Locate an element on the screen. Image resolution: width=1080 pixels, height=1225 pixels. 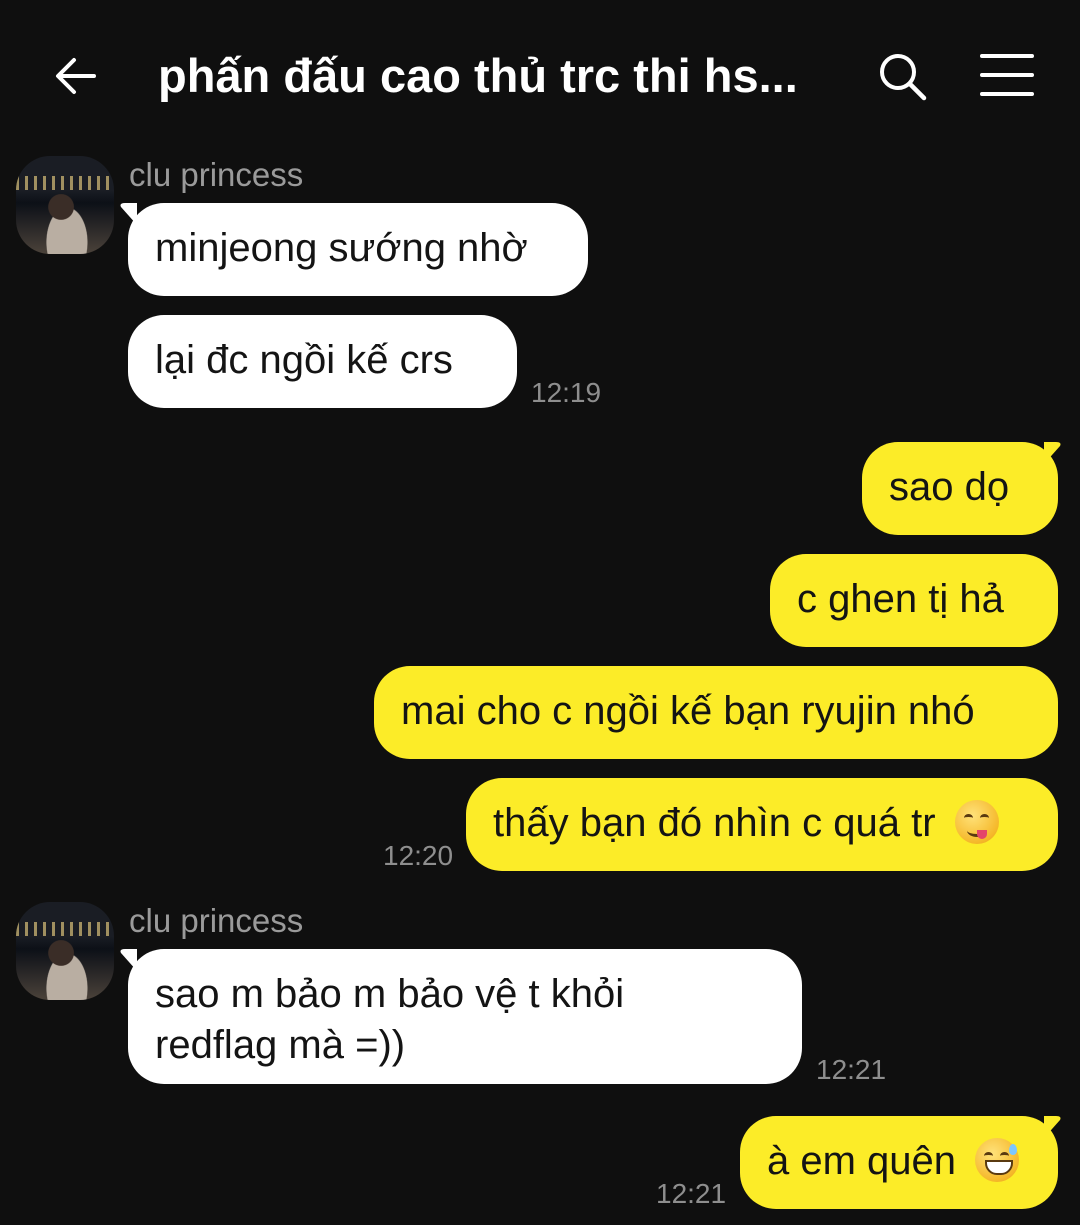
timestamp: 12:19 is located at coordinates (566, 392).